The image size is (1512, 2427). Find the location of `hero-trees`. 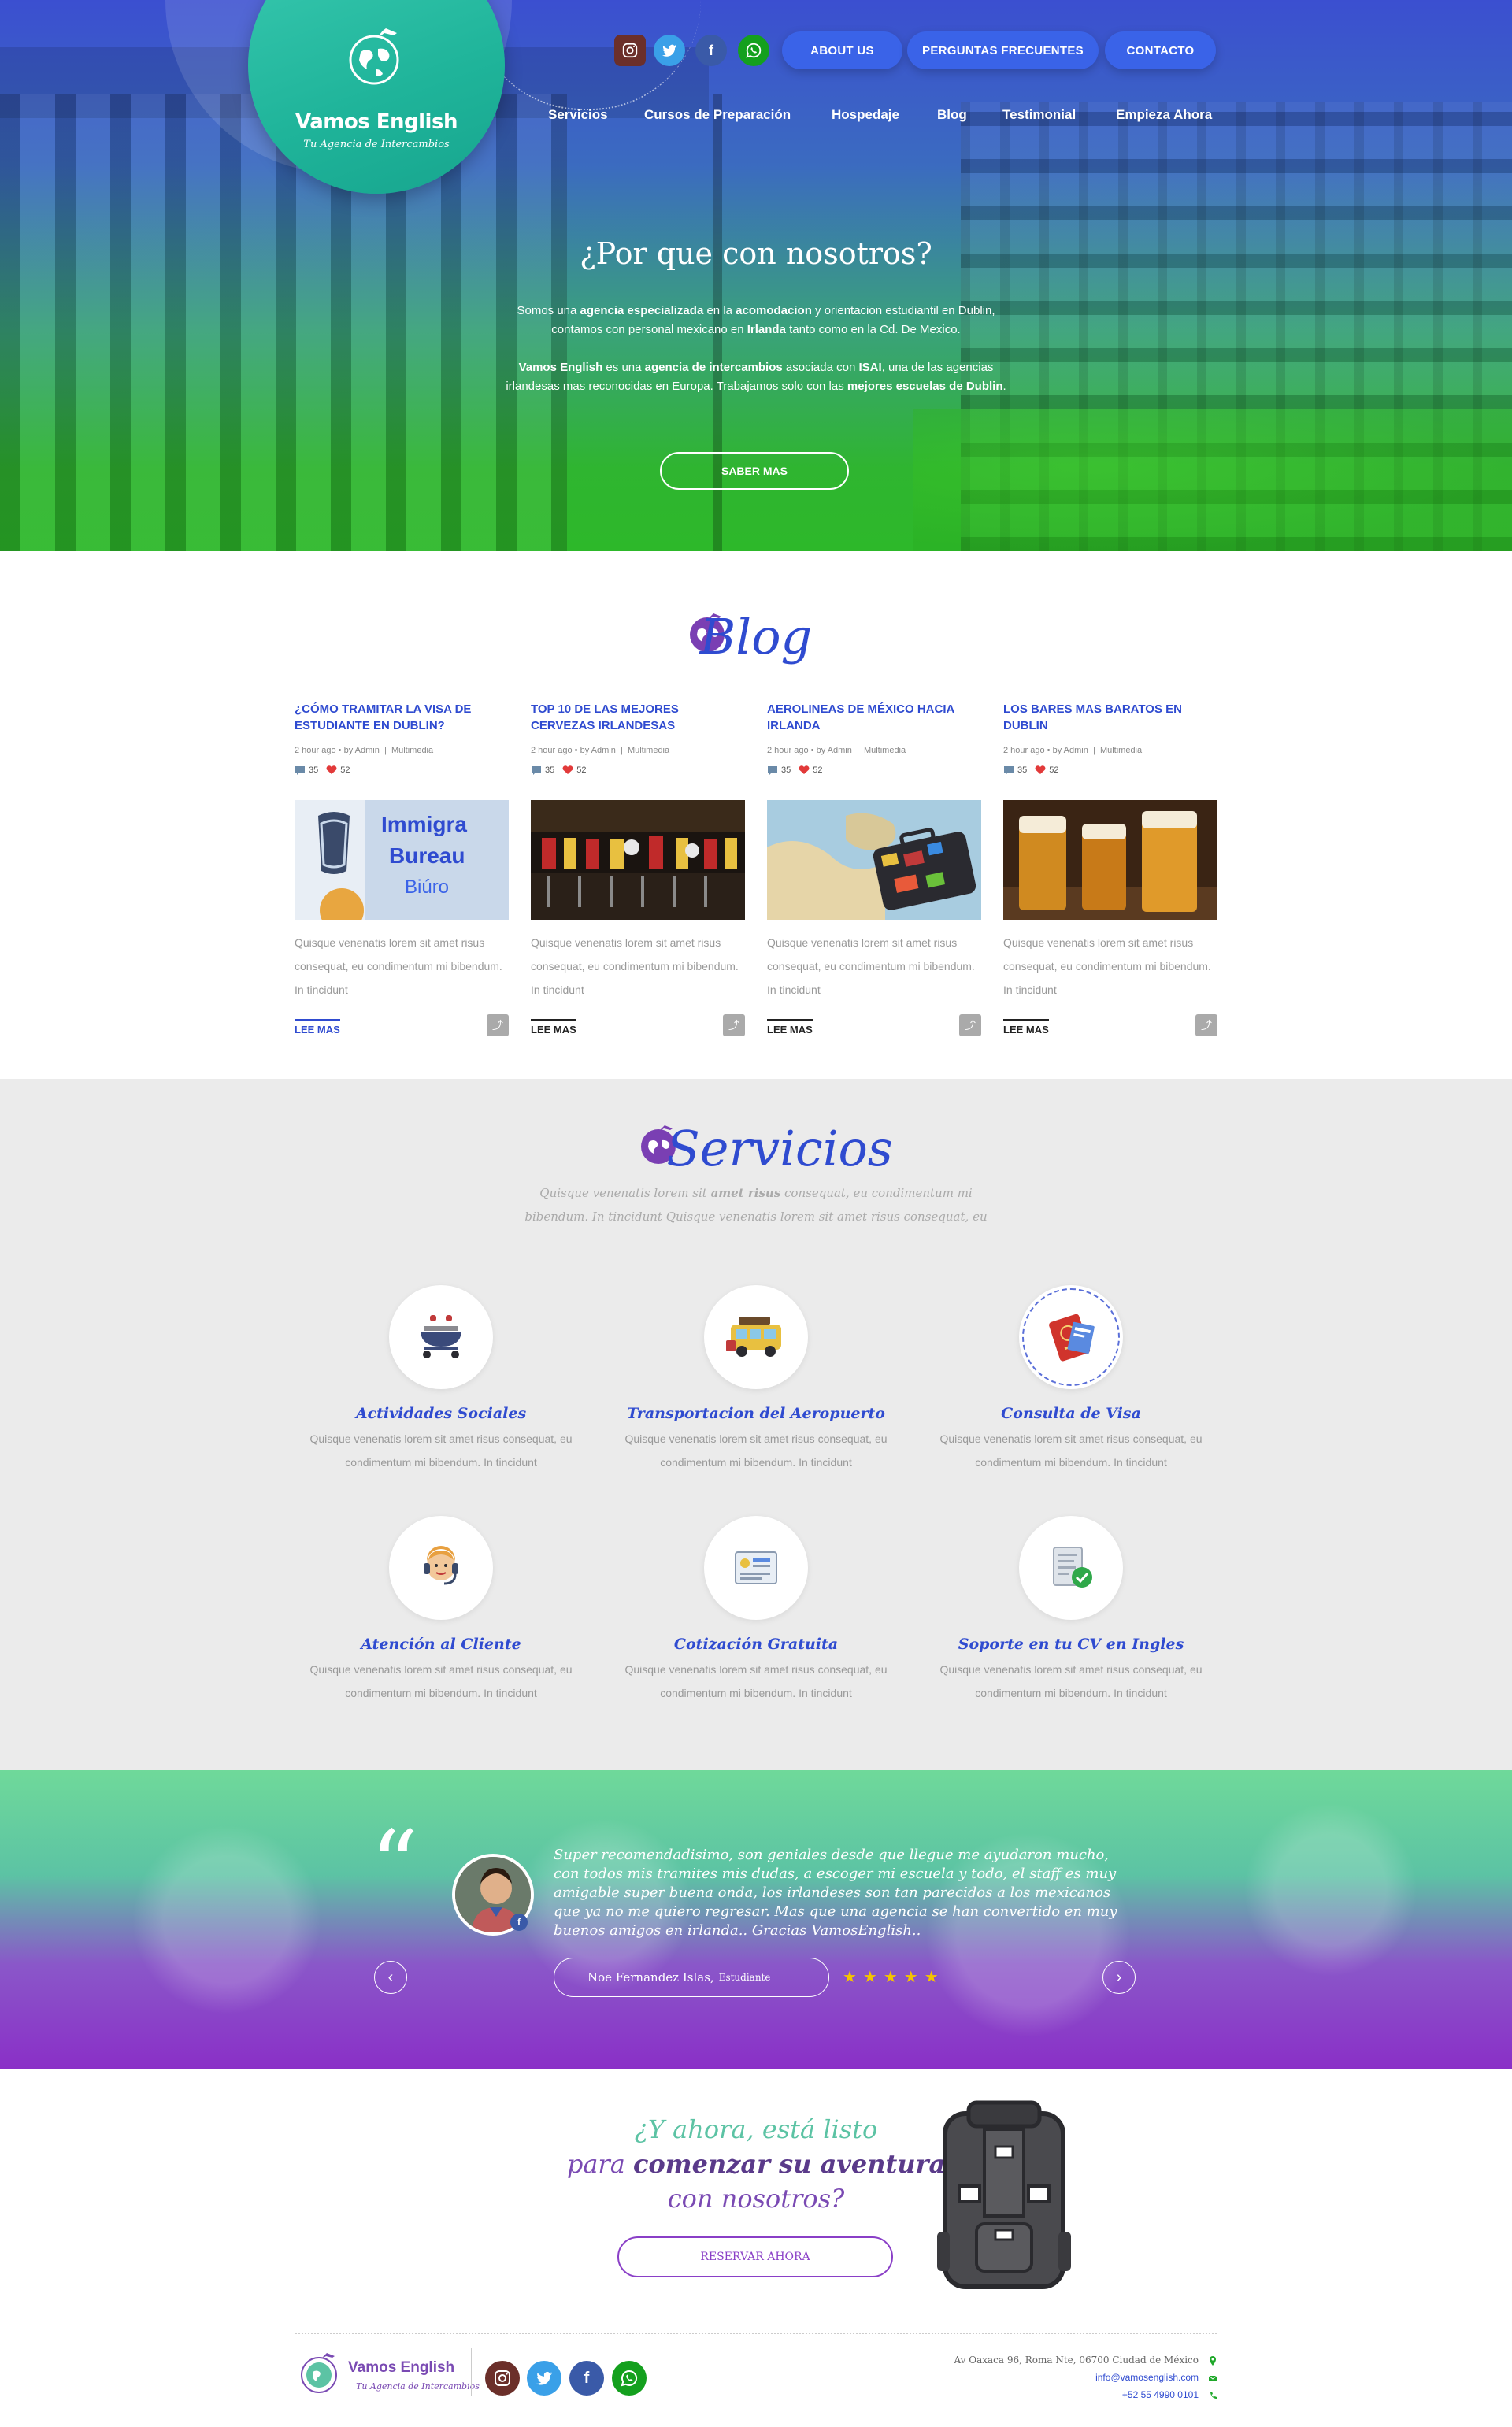

hero-trees is located at coordinates (1213, 480).